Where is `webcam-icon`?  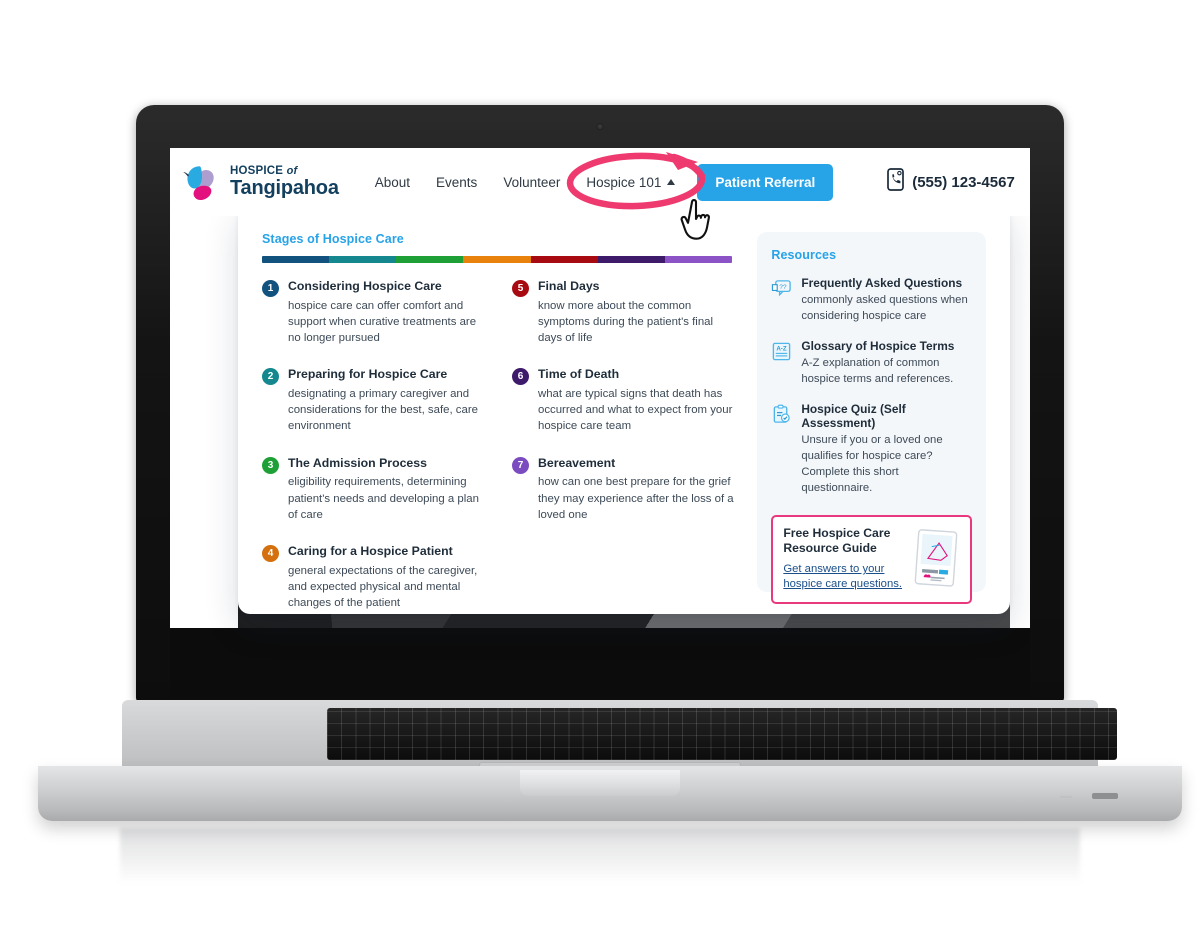
webcam-icon is located at coordinates (600, 126).